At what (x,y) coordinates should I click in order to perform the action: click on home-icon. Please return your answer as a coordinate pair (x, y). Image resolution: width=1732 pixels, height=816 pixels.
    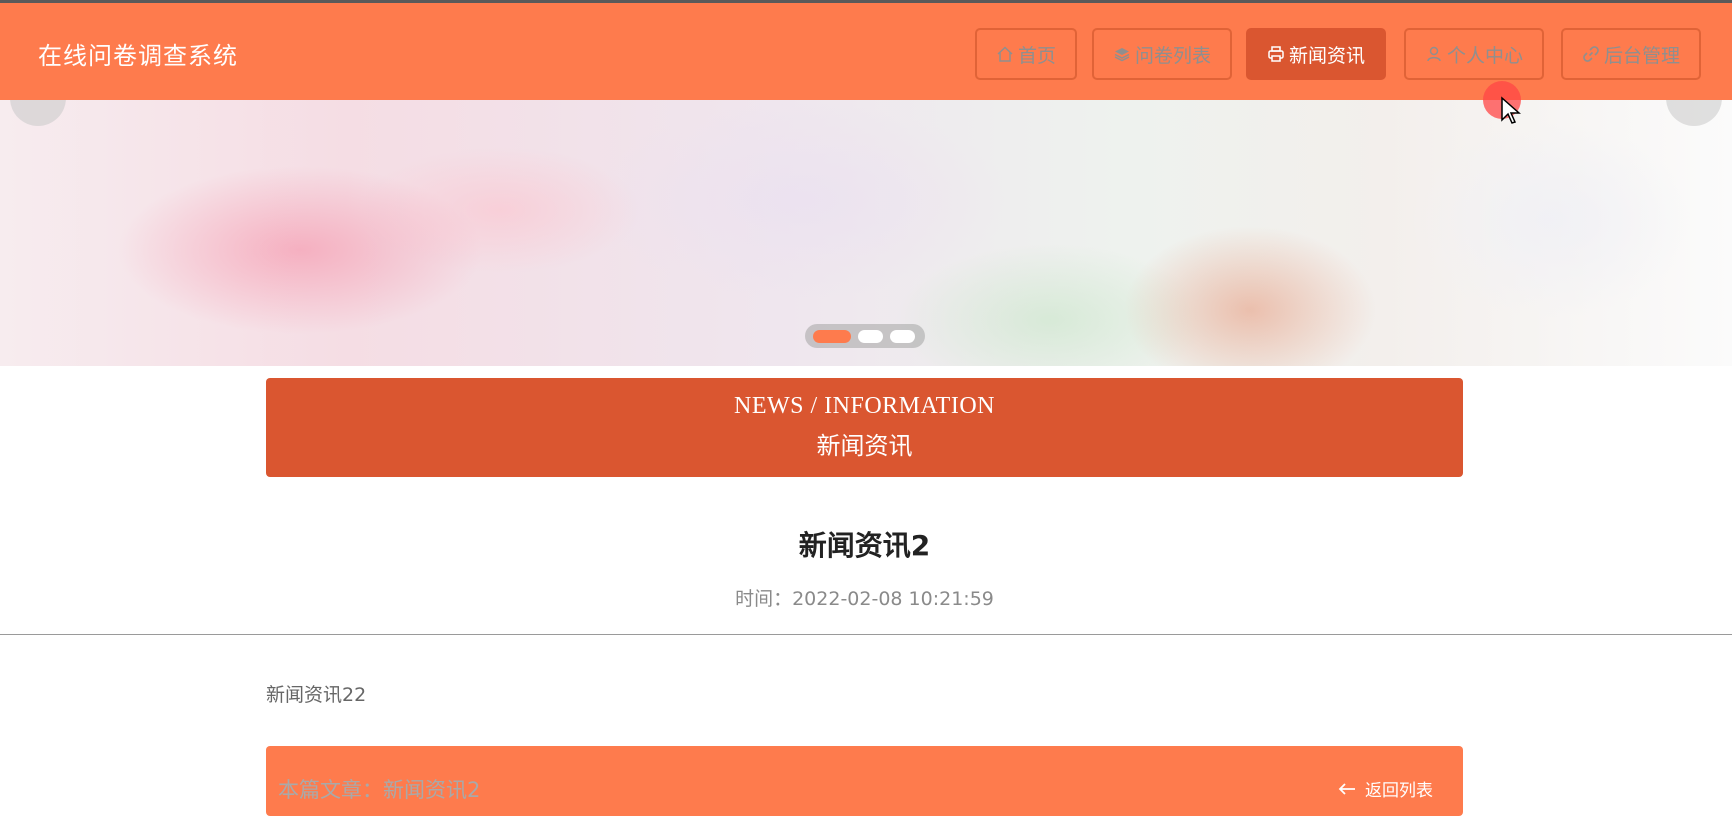
    Looking at the image, I should click on (1006, 54).